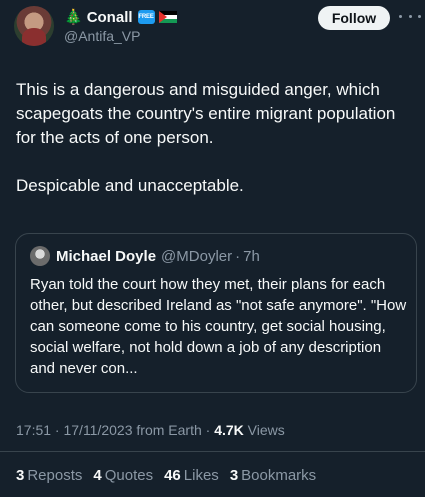  What do you see at coordinates (234, 475) in the screenshot?
I see `bookmarks-count: 3` at bounding box center [234, 475].